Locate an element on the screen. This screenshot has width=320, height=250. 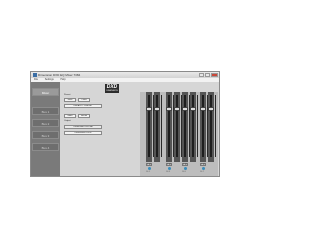
channel-strip: 0 dB Ch 7 is located at coordinates (204, 132).